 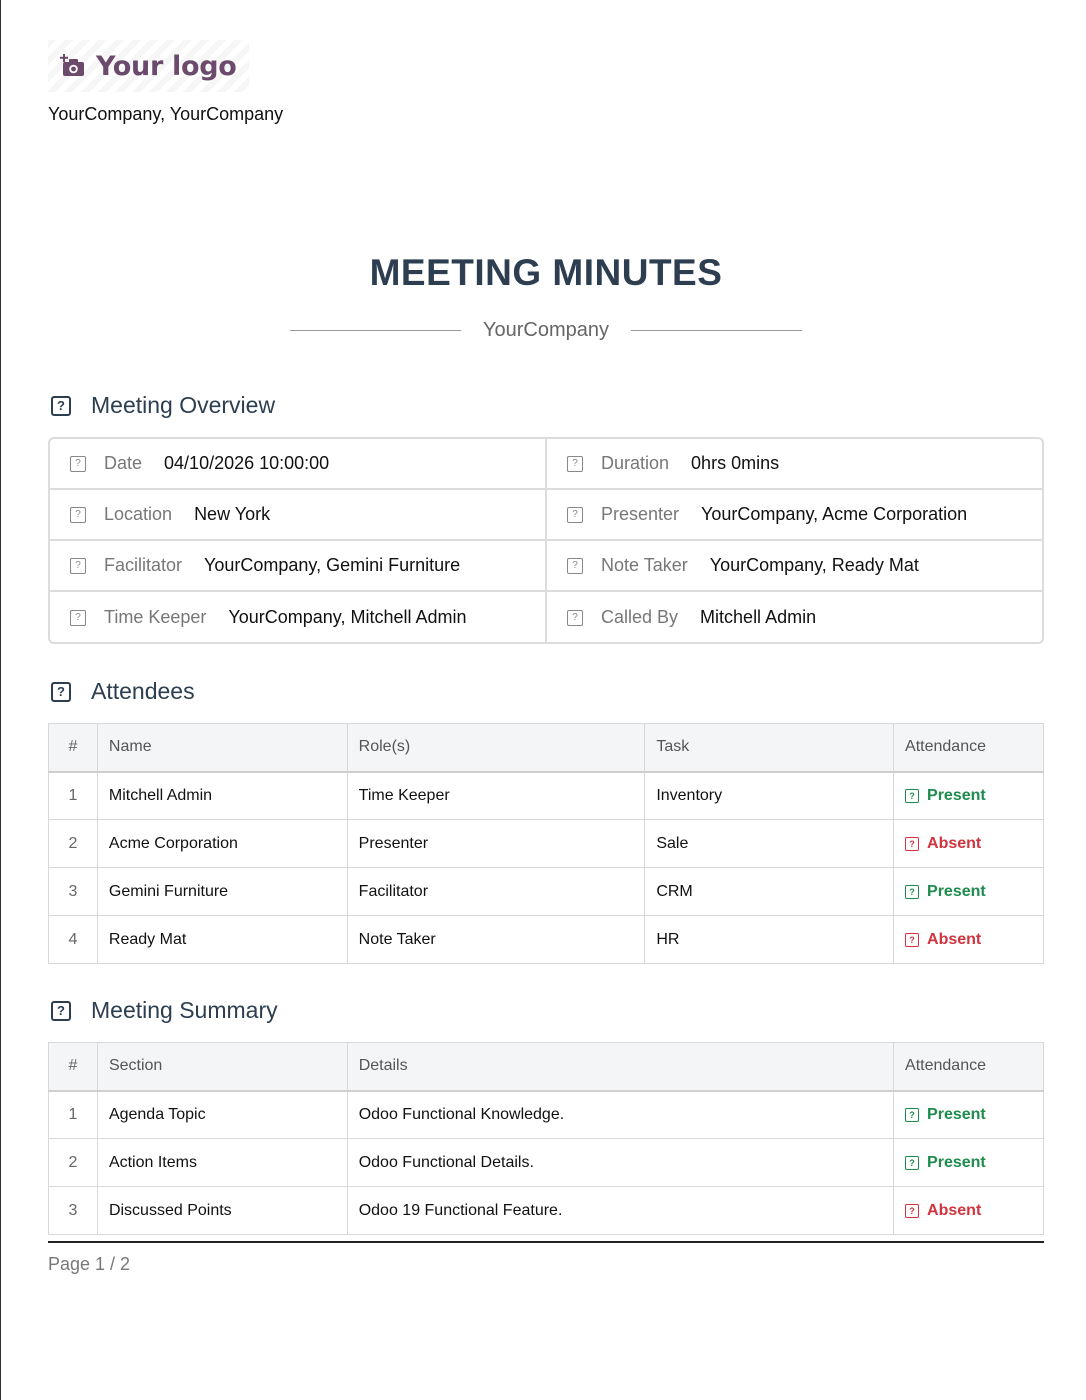 What do you see at coordinates (166, 114) in the screenshot?
I see `company-address: YourCompany, YourCompany` at bounding box center [166, 114].